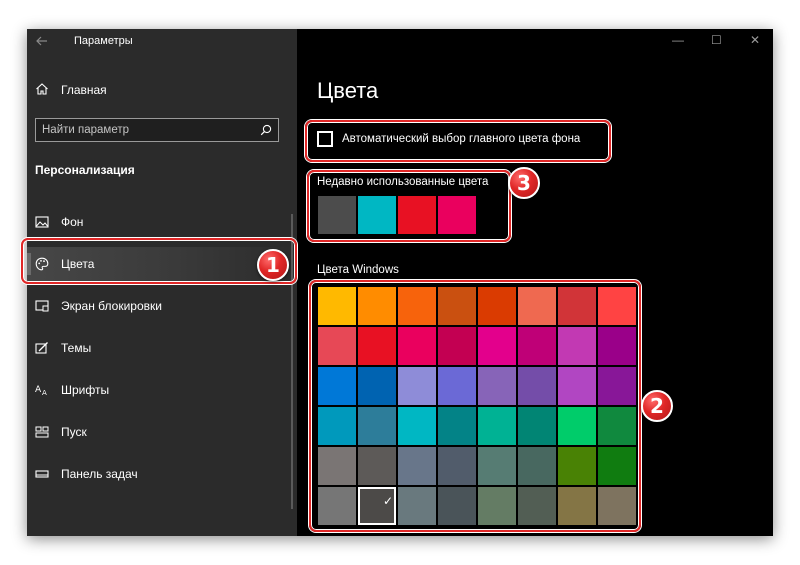 This screenshot has width=800, height=565. I want to click on annotation-badge-3: 3, so click(524, 183).